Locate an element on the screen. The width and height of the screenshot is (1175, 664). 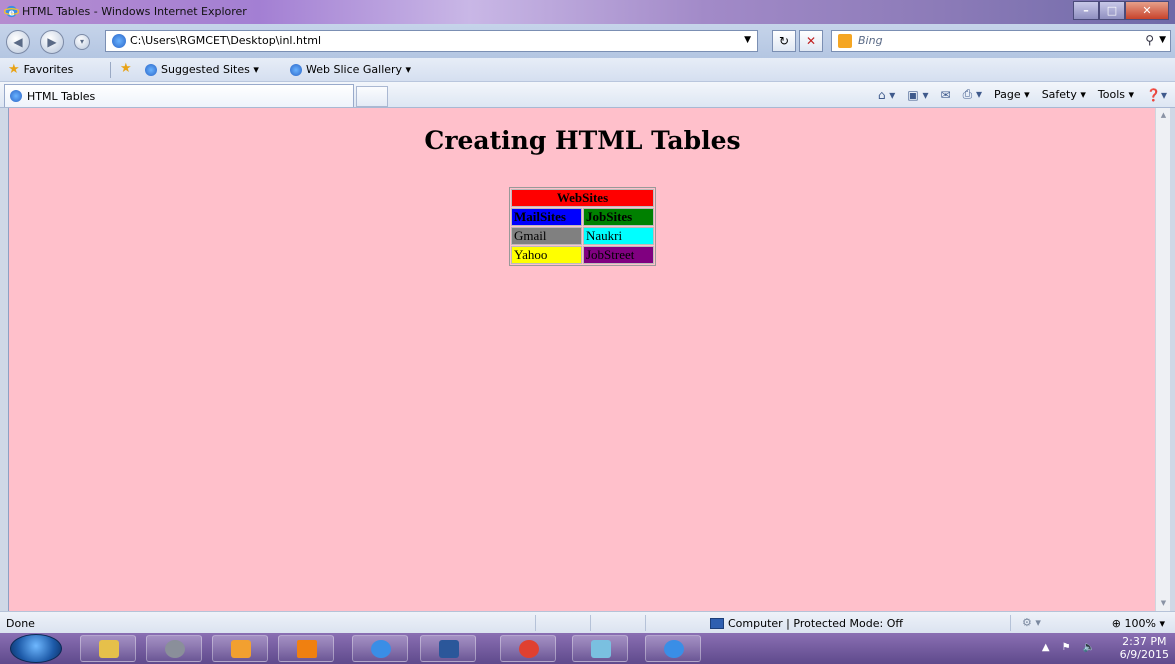
table-header-websites: WebSites is located at coordinates (582, 198).